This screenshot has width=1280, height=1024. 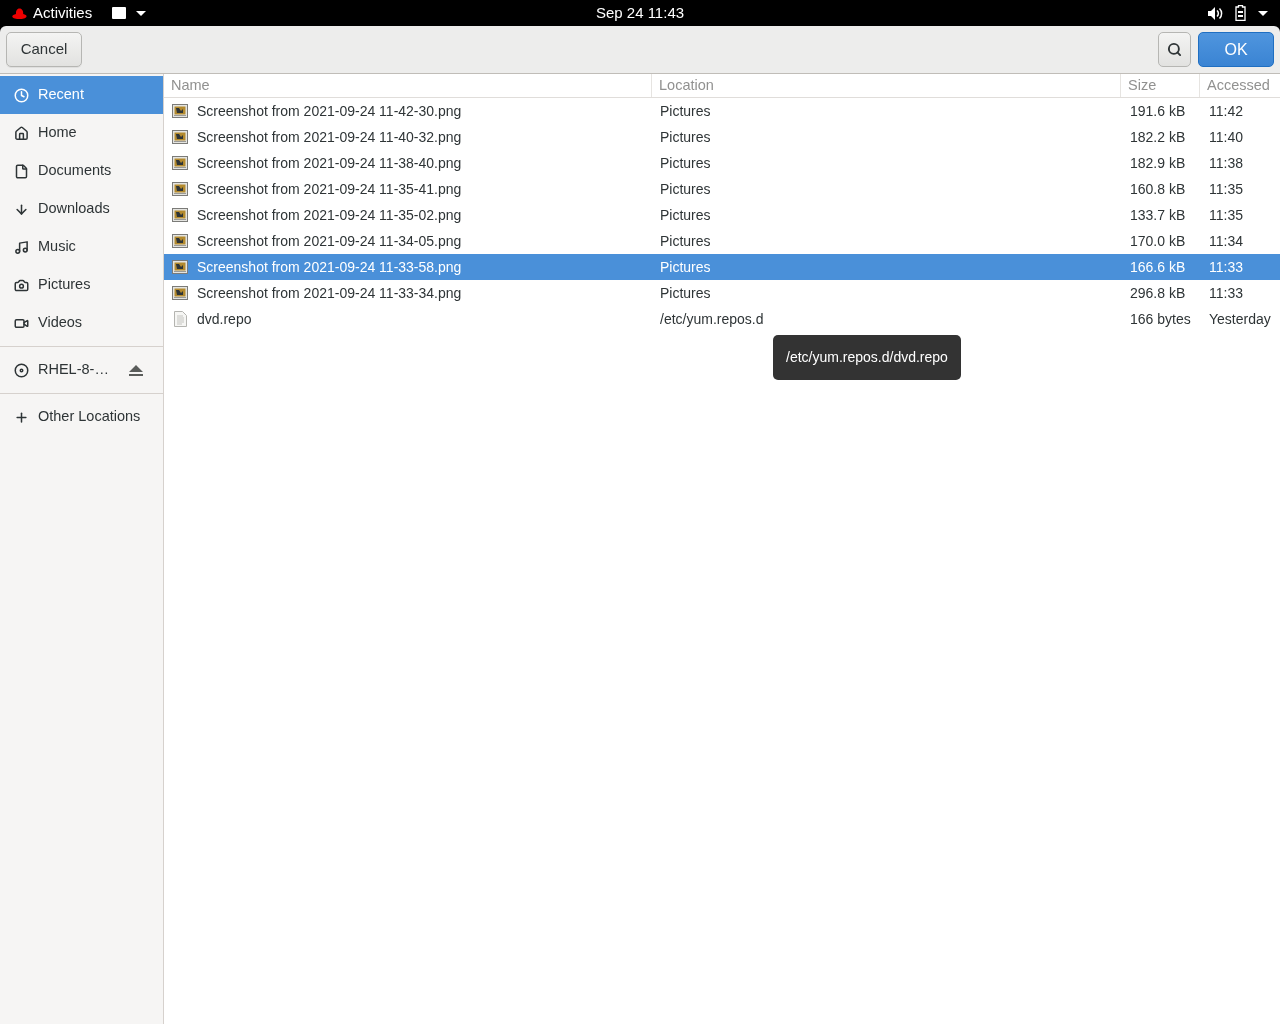 What do you see at coordinates (57, 133) in the screenshot?
I see `sidebar-label: Home` at bounding box center [57, 133].